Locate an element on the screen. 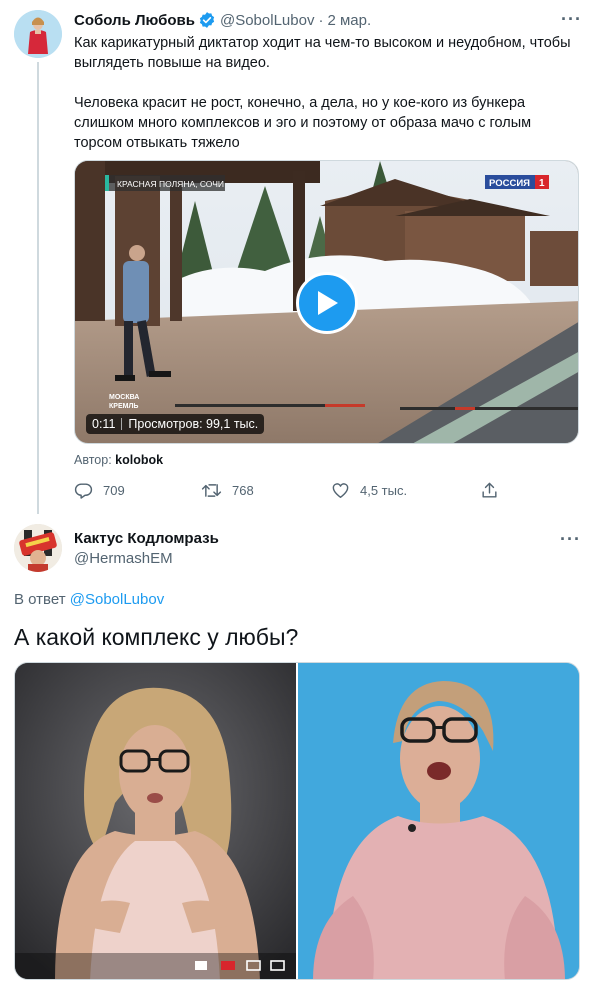 This screenshot has width=590, height=989. channel-logo-number: 1 is located at coordinates (542, 183).